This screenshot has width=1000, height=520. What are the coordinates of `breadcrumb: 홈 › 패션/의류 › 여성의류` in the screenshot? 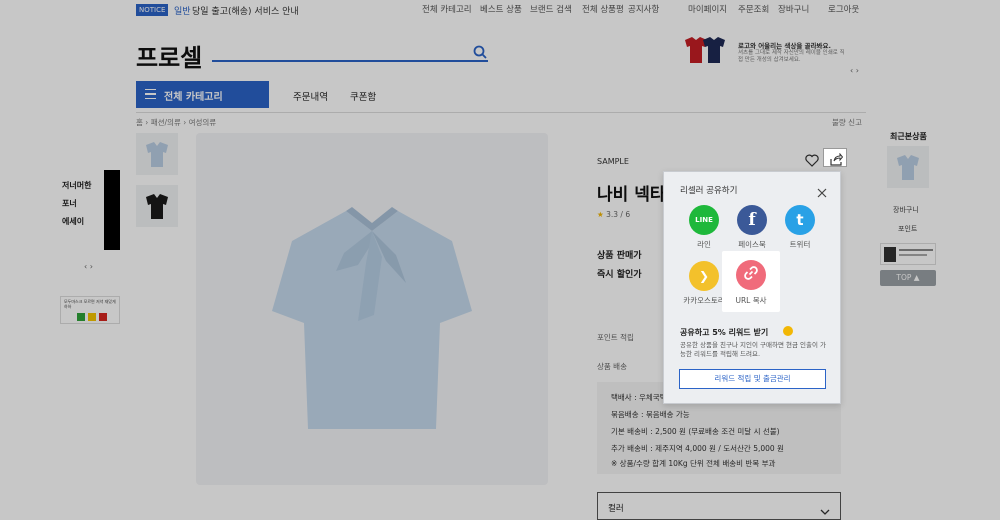 It's located at (176, 122).